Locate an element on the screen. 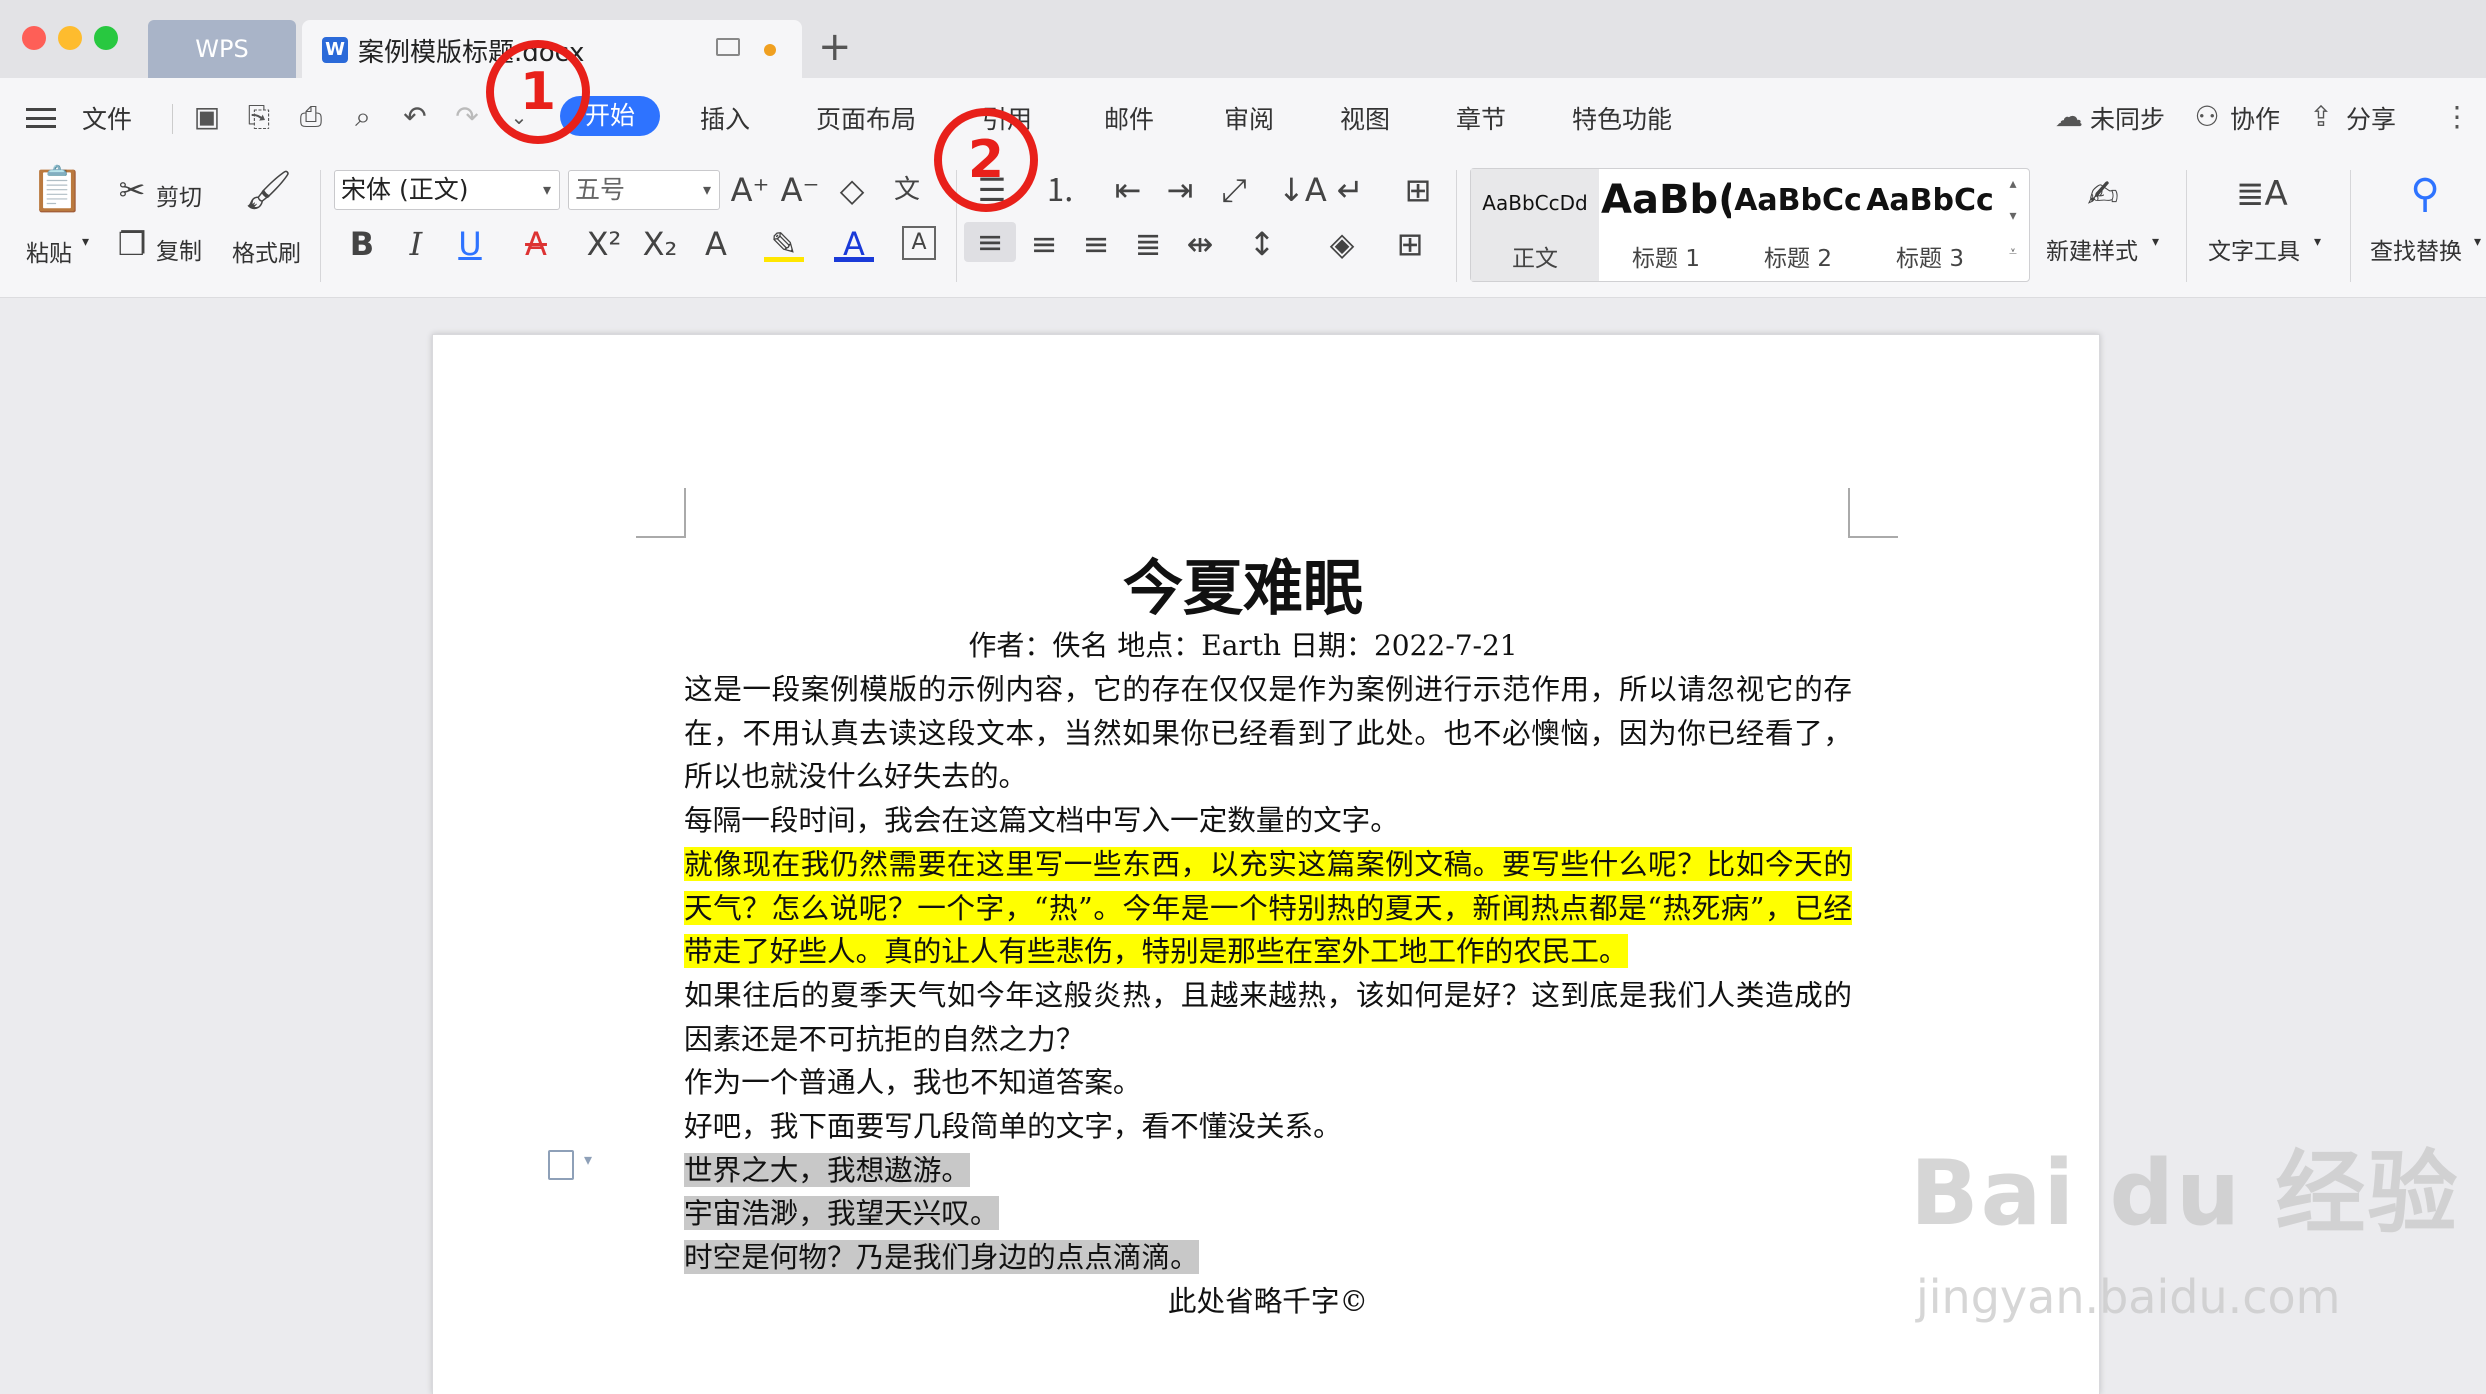 The image size is (2486, 1394). bold-icon: B is located at coordinates (362, 244).